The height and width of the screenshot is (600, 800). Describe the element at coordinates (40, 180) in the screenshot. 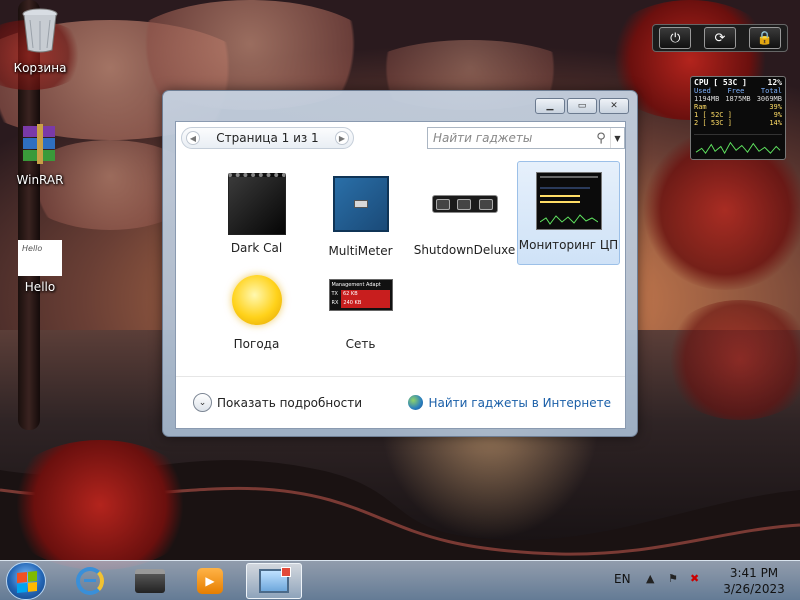

I see `winrar-label: WinRAR` at that location.